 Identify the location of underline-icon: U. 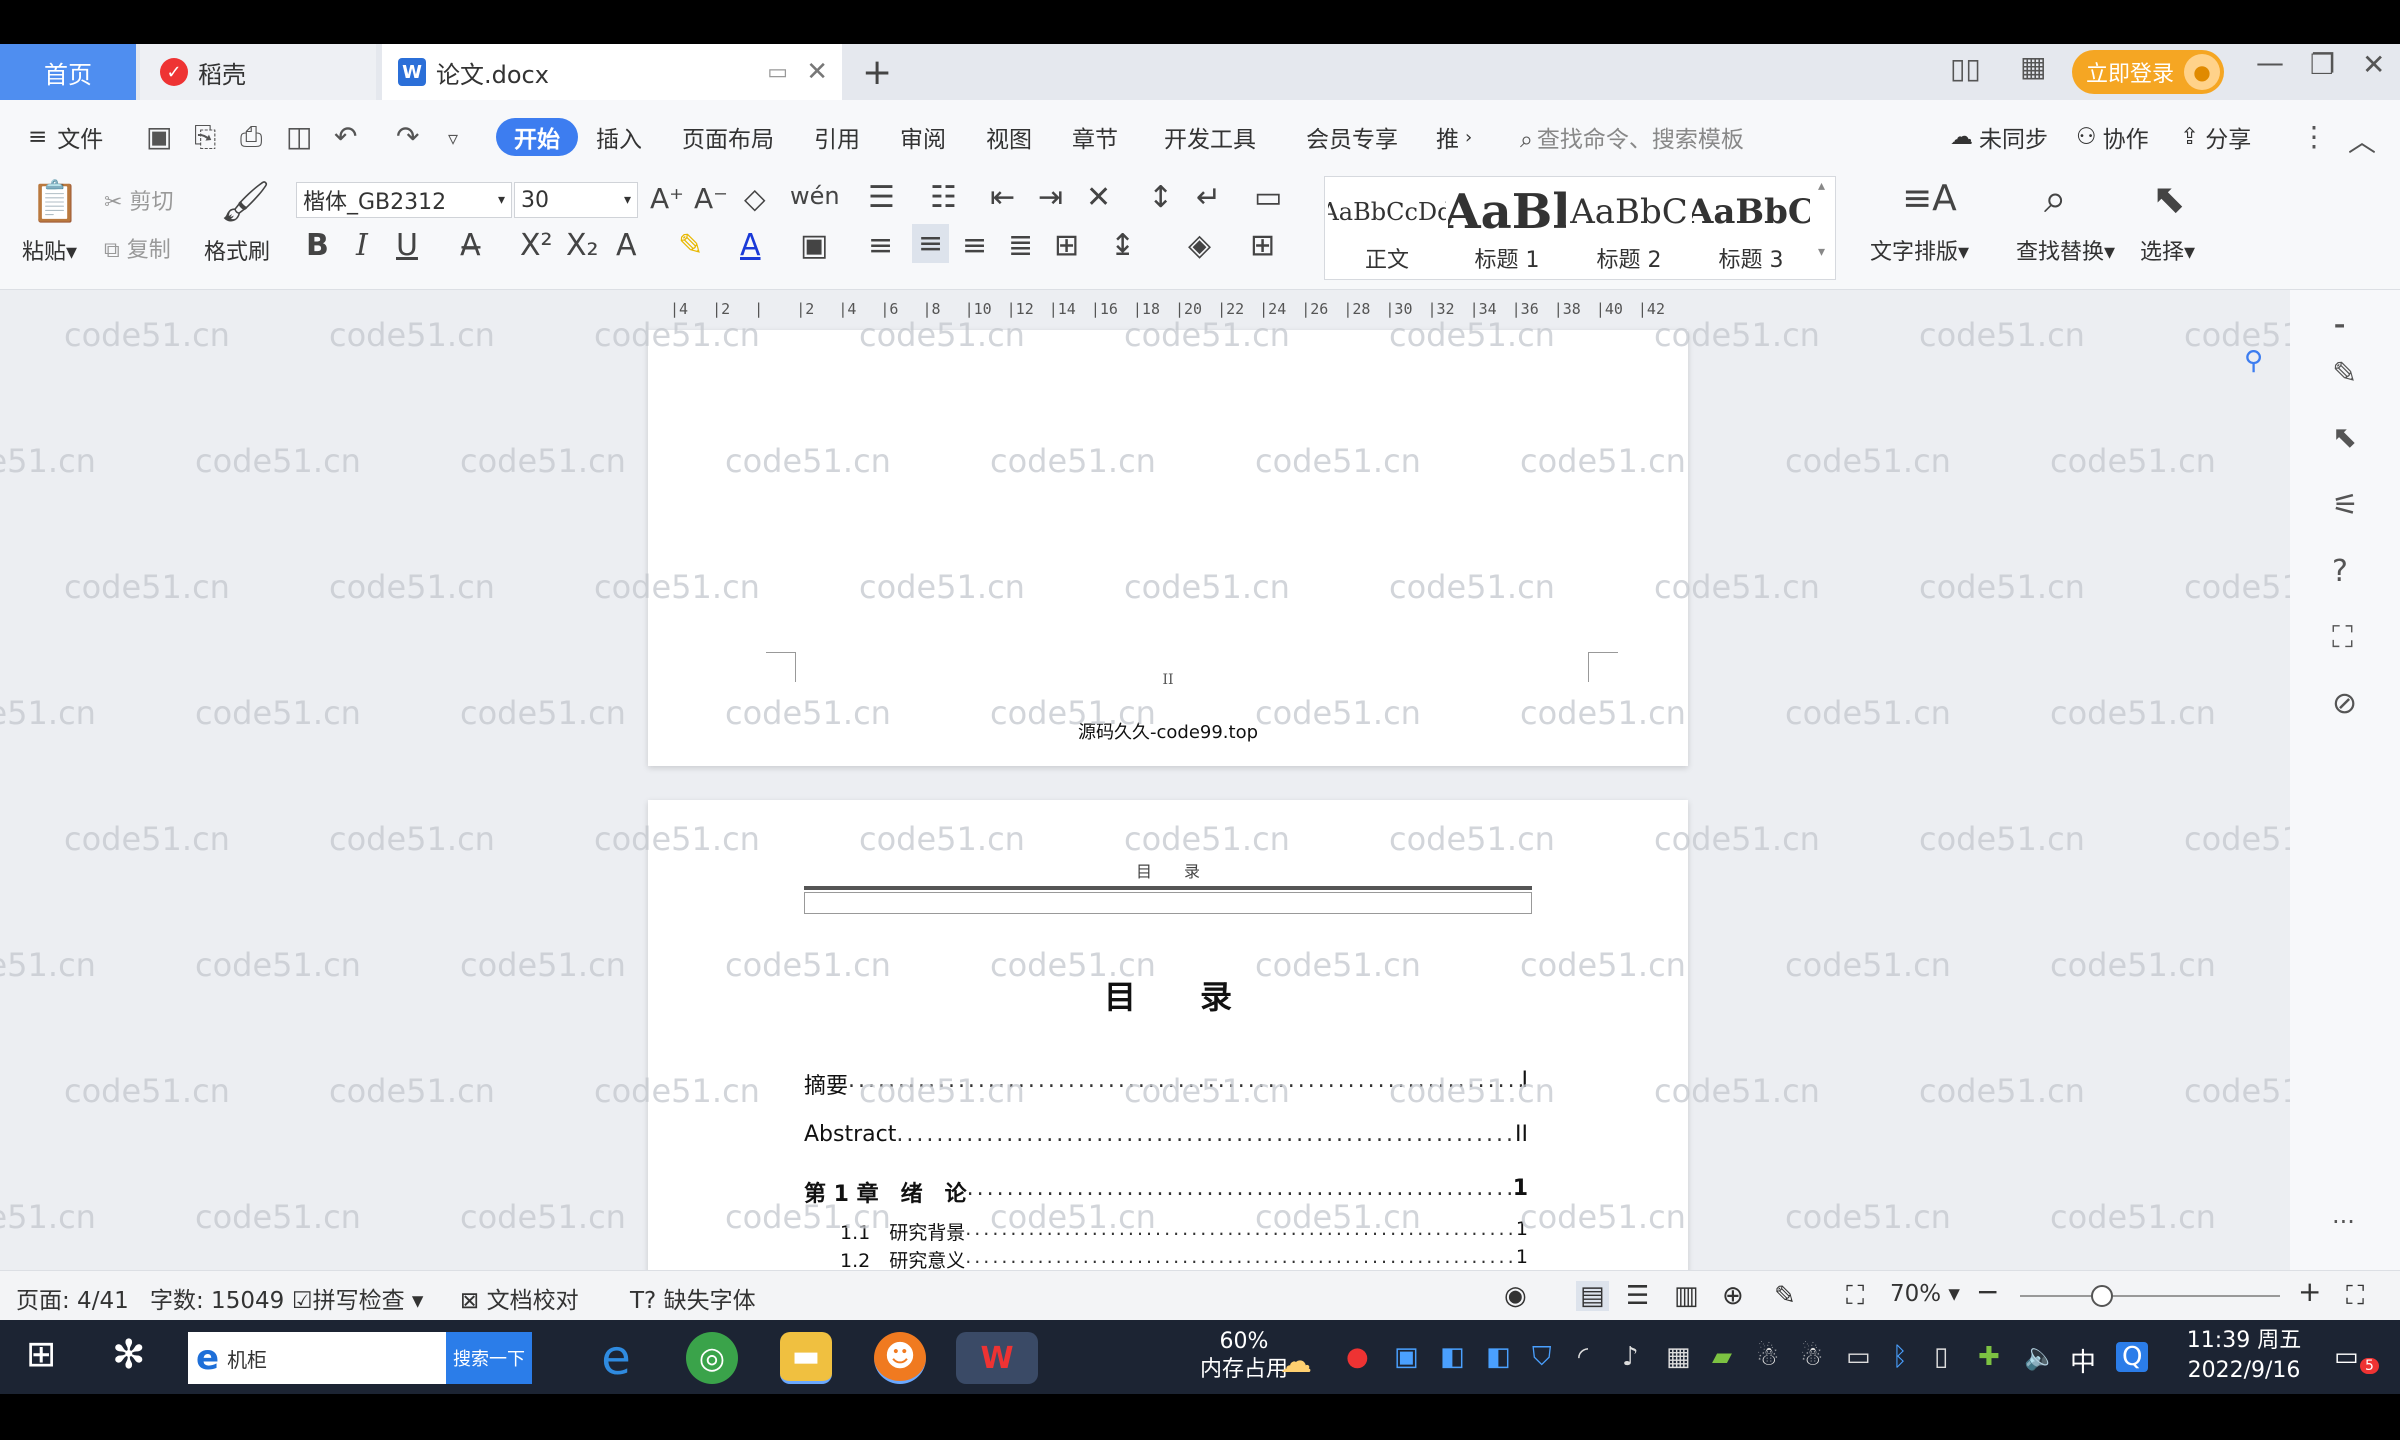
(407, 245).